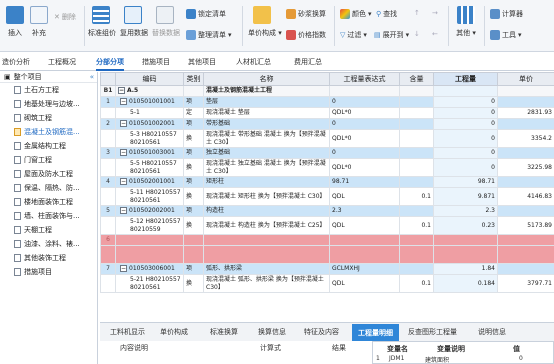 The image size is (554, 364). What do you see at coordinates (127, 332) in the screenshot?
I see `detail-tab: 工料机显示` at bounding box center [127, 332].